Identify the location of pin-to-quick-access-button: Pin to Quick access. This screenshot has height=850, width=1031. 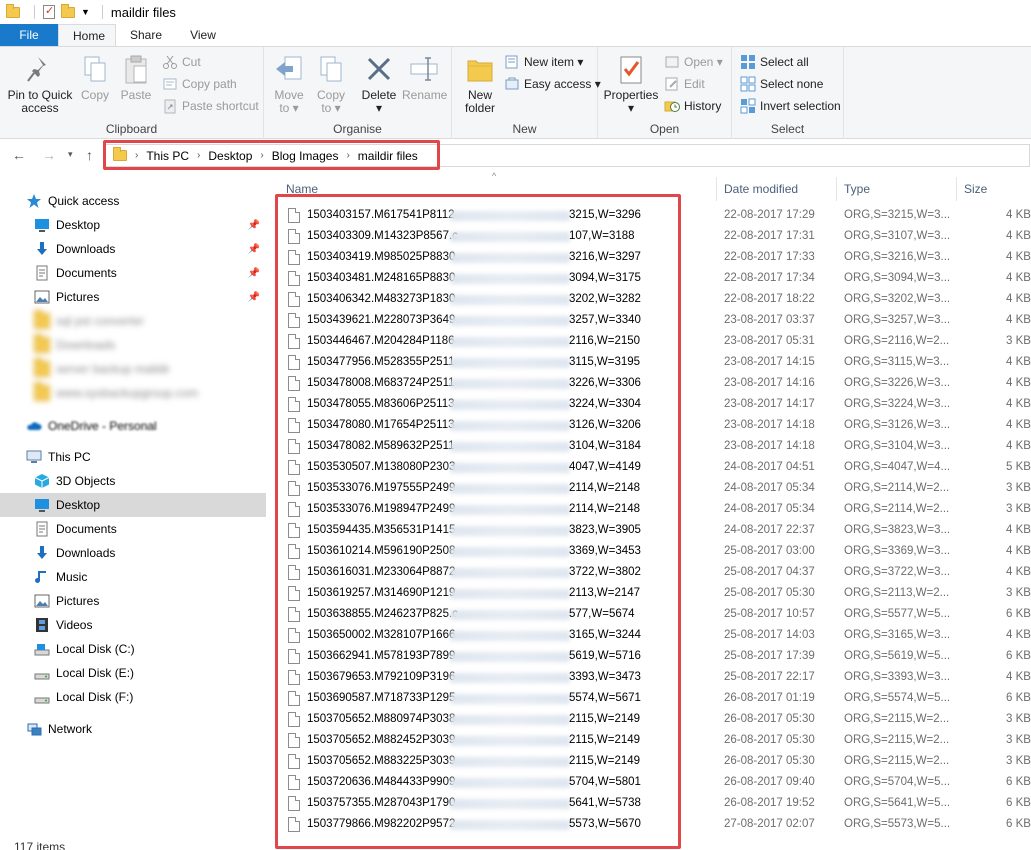
(40, 84).